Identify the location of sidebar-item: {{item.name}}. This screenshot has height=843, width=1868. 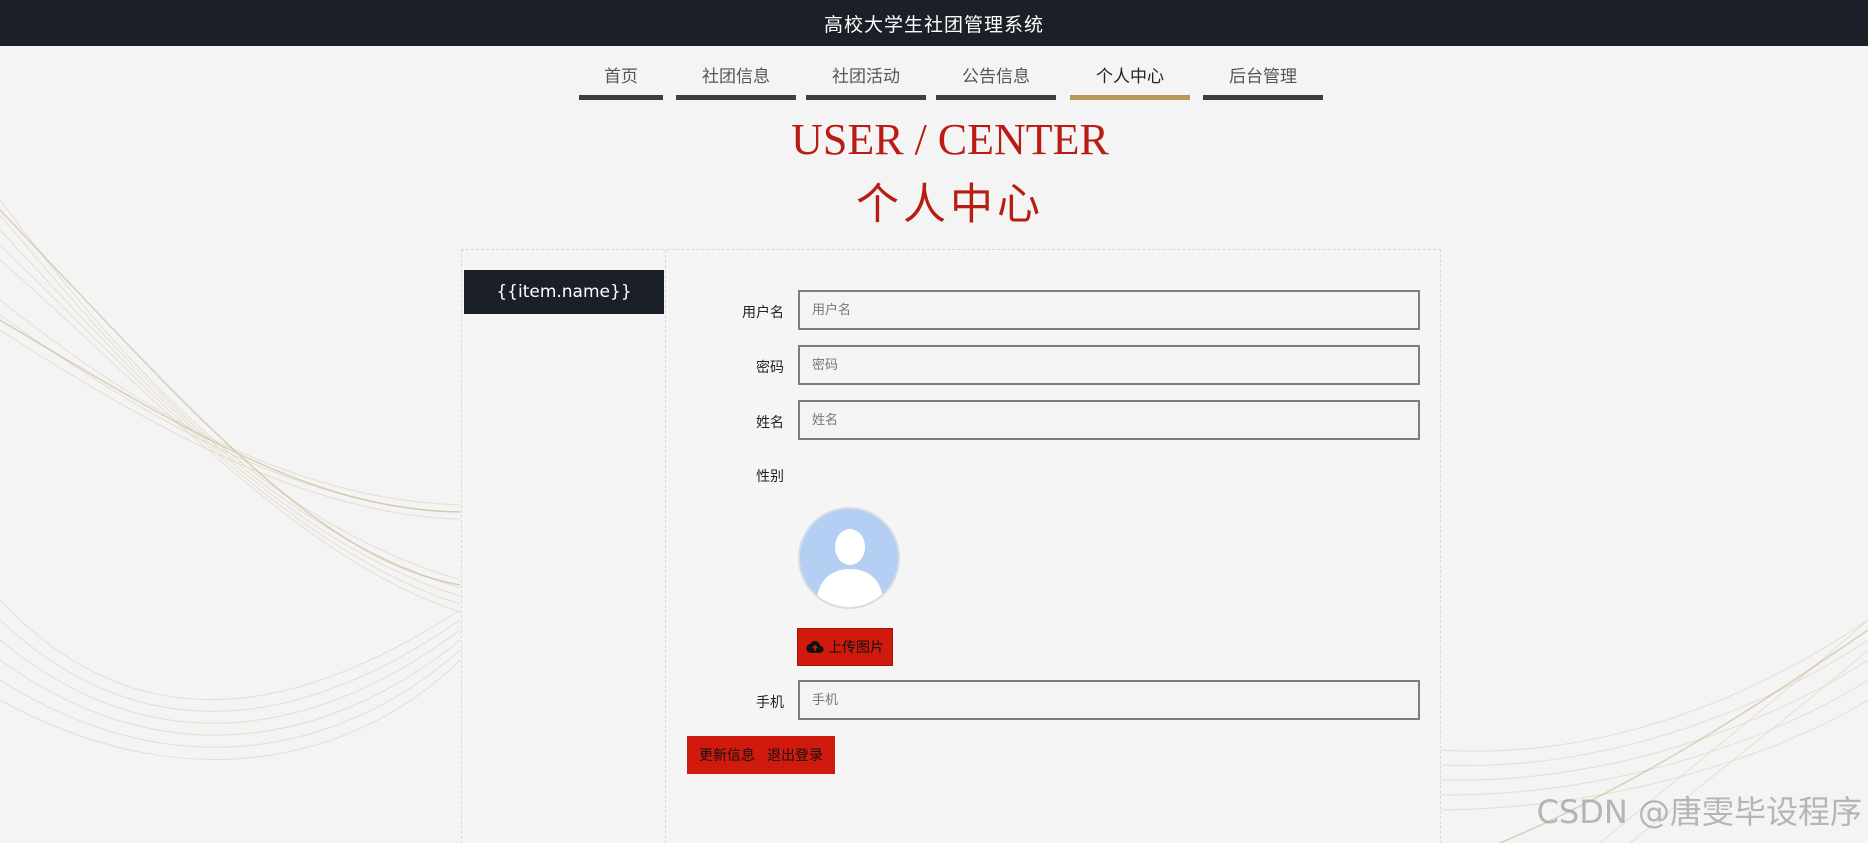
(564, 292).